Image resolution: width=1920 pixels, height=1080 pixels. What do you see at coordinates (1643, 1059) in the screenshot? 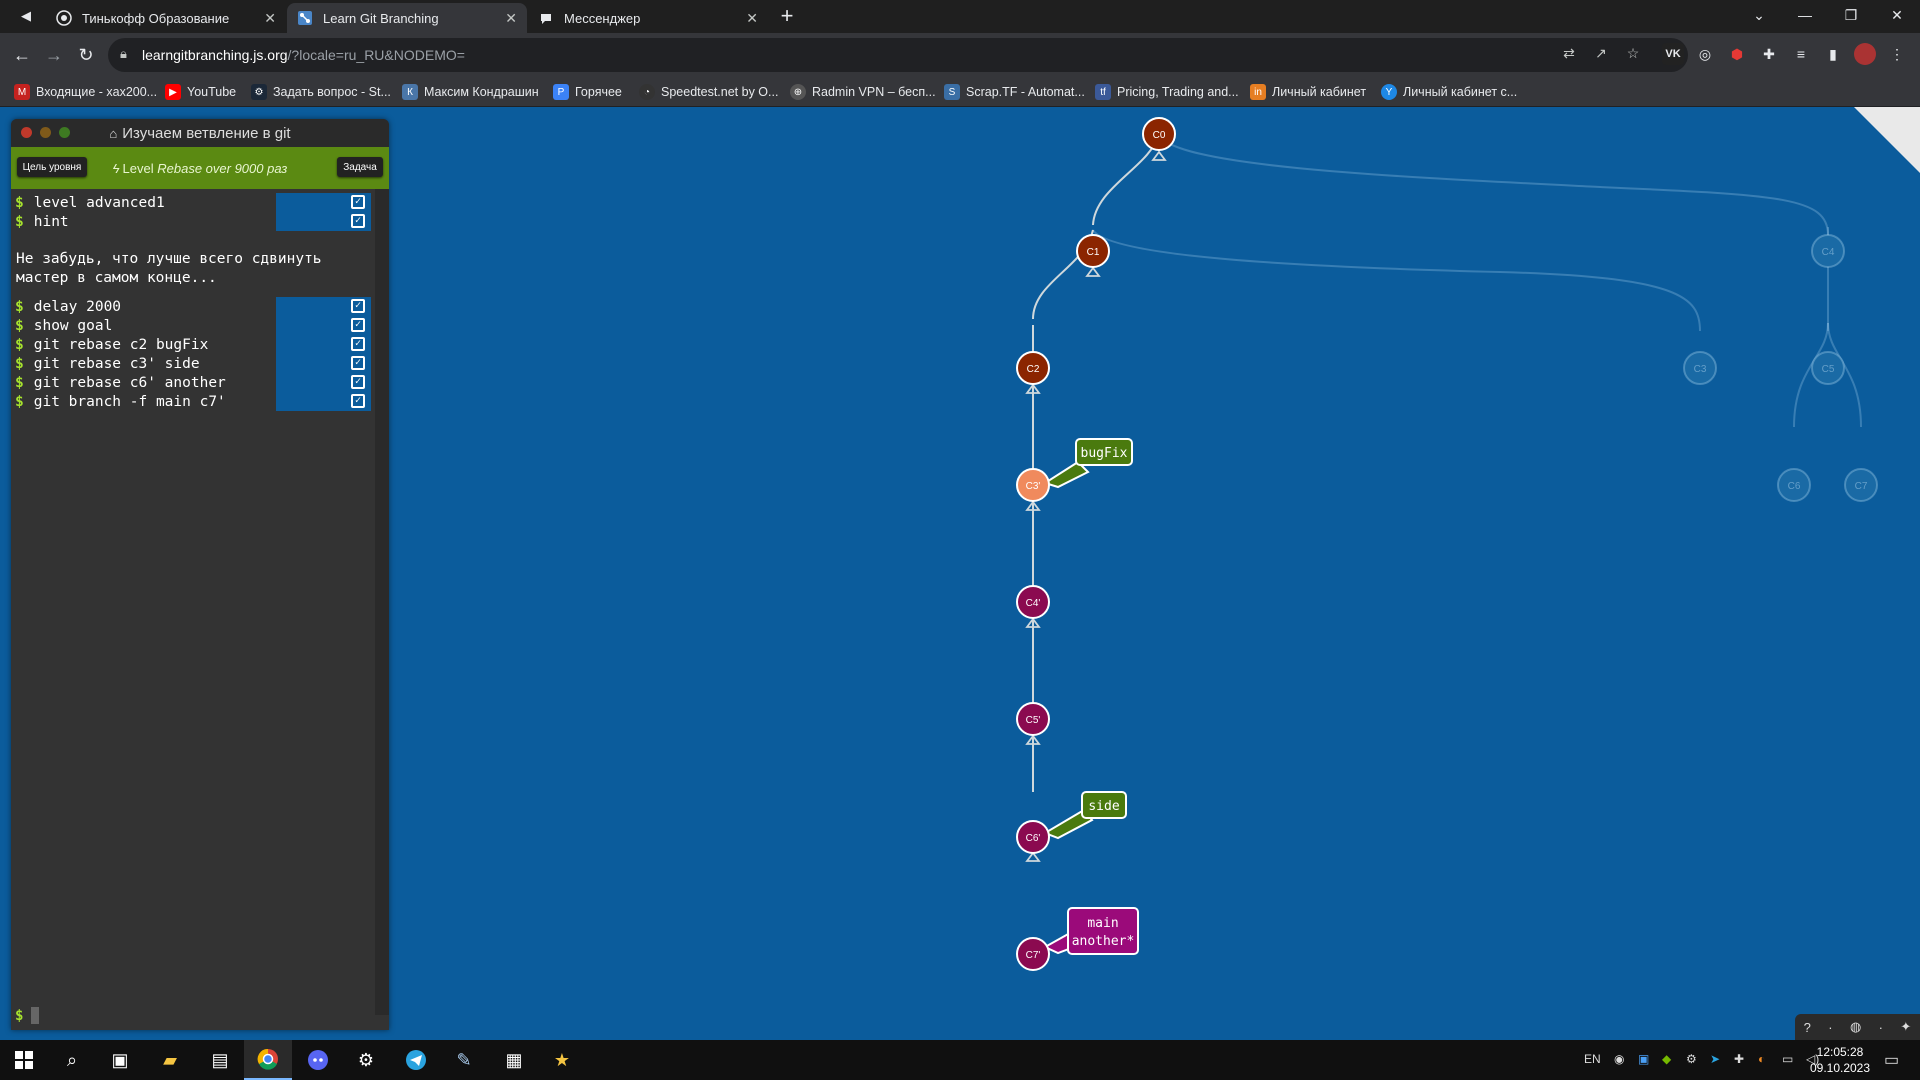
I see `tray-app-icon: ▣` at bounding box center [1643, 1059].